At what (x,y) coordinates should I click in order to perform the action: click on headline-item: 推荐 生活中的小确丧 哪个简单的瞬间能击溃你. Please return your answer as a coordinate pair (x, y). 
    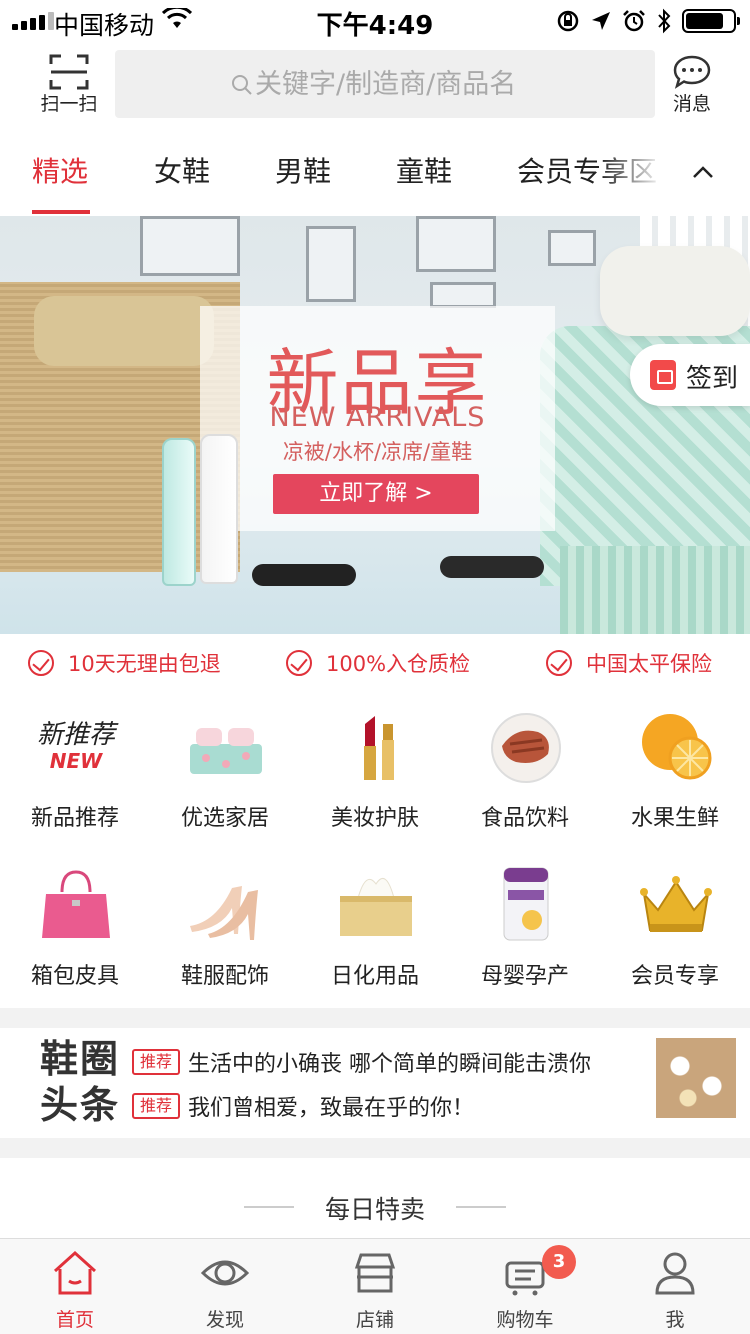
    Looking at the image, I should click on (361, 1062).